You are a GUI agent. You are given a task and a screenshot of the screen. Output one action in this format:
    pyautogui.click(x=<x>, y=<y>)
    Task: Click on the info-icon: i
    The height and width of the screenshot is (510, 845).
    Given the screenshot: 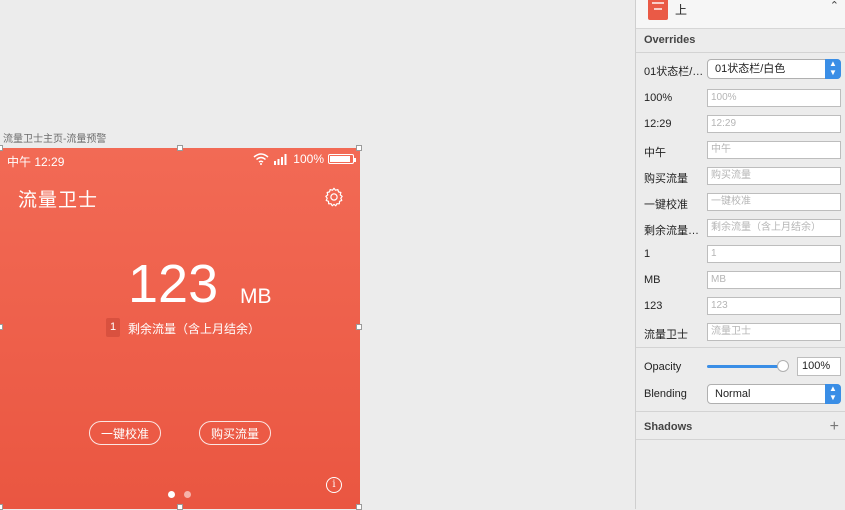 What is the action you would take?
    pyautogui.click(x=334, y=485)
    